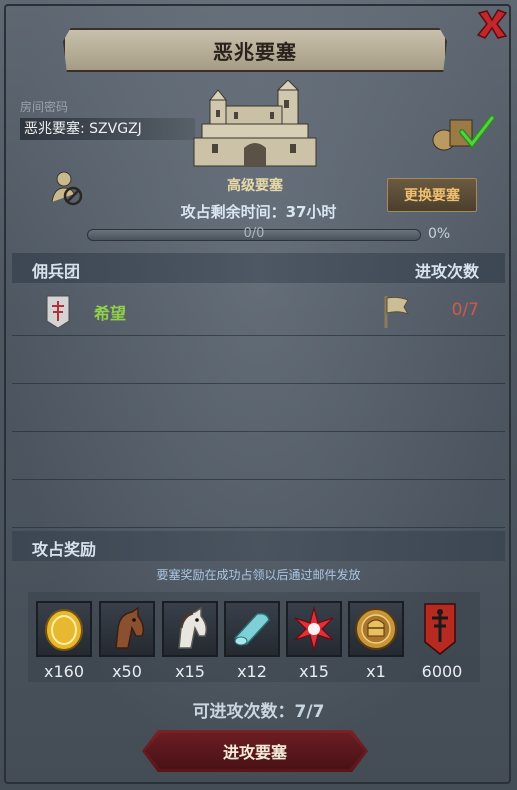 This screenshot has width=517, height=790. I want to click on room-password-label: 房间密码, so click(44, 107).